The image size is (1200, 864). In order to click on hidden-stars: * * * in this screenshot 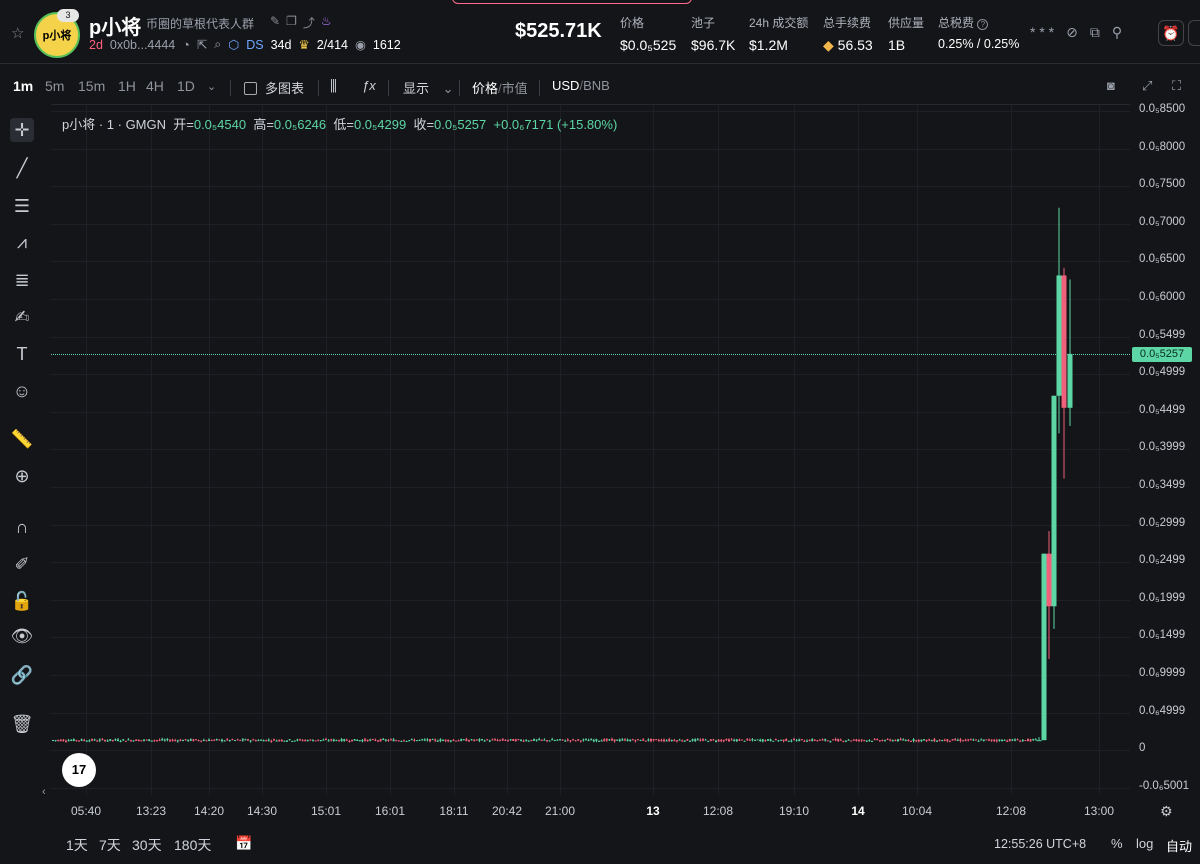, I will do `click(1042, 32)`.